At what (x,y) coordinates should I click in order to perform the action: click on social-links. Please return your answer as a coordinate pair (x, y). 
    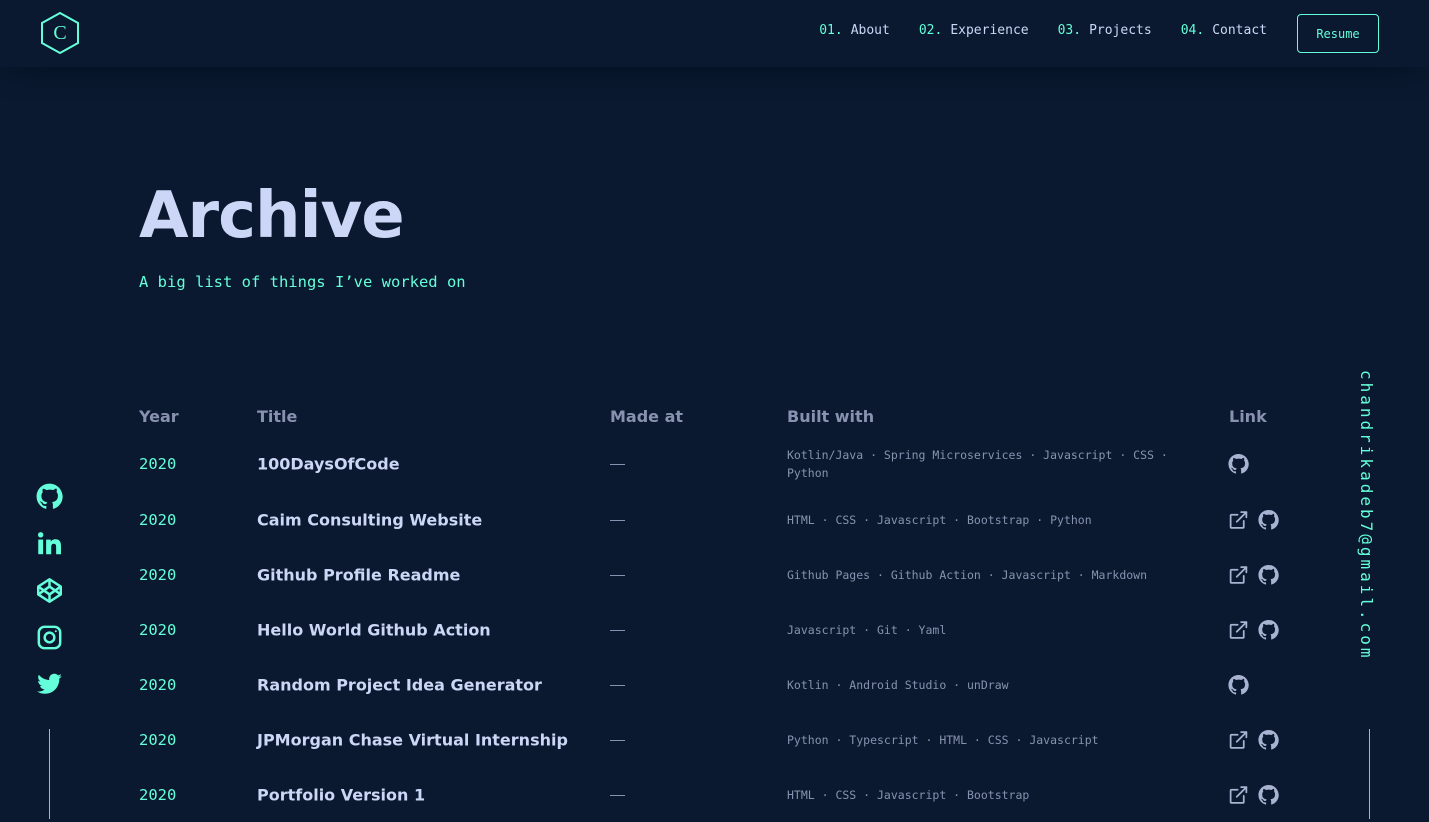
    Looking at the image, I should click on (49, 600).